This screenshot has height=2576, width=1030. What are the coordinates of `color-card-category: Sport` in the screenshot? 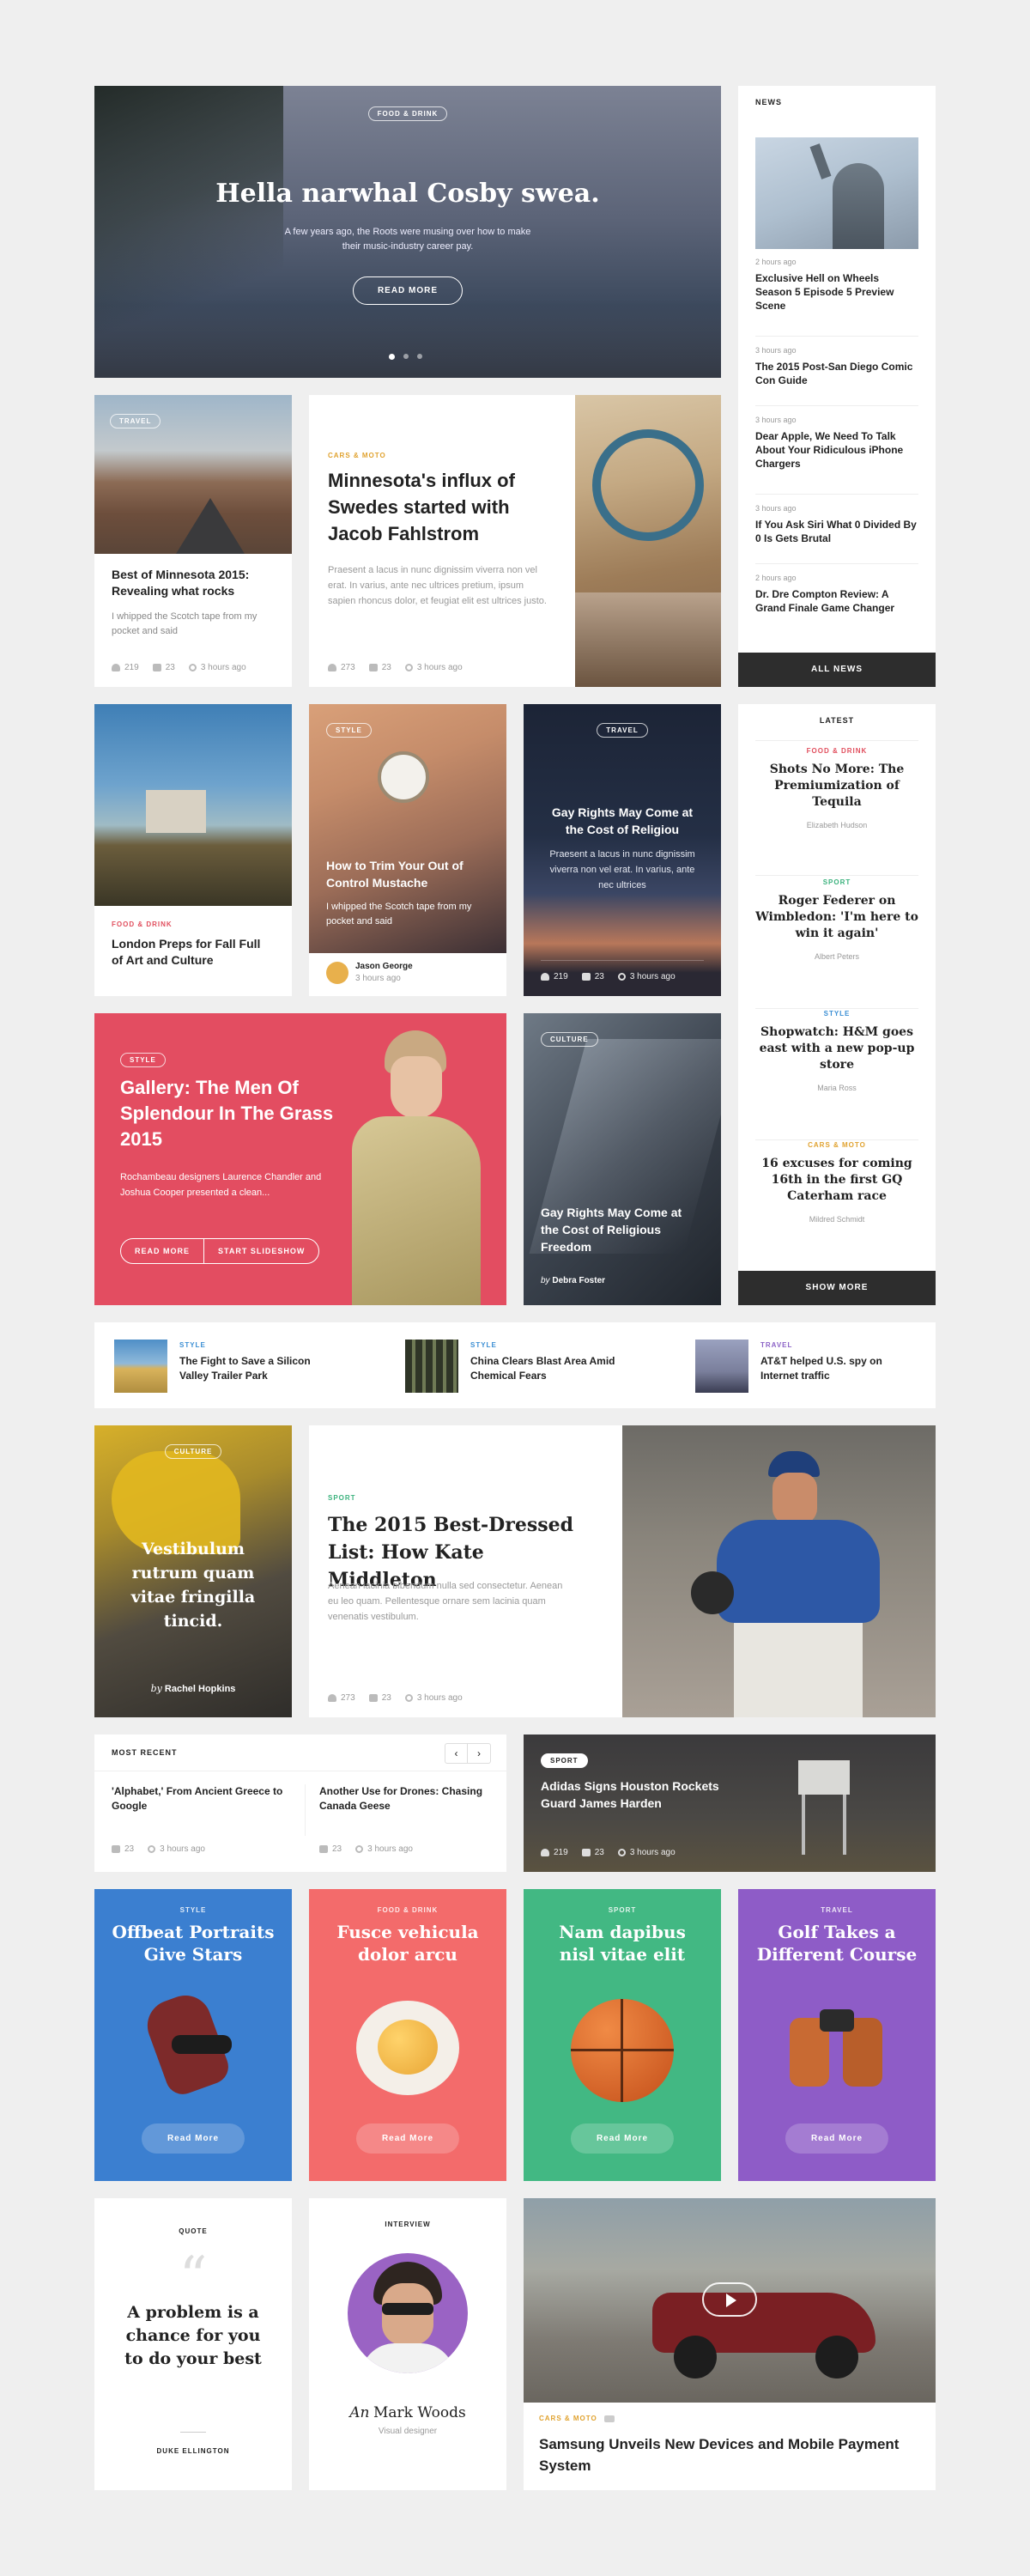 It's located at (622, 1910).